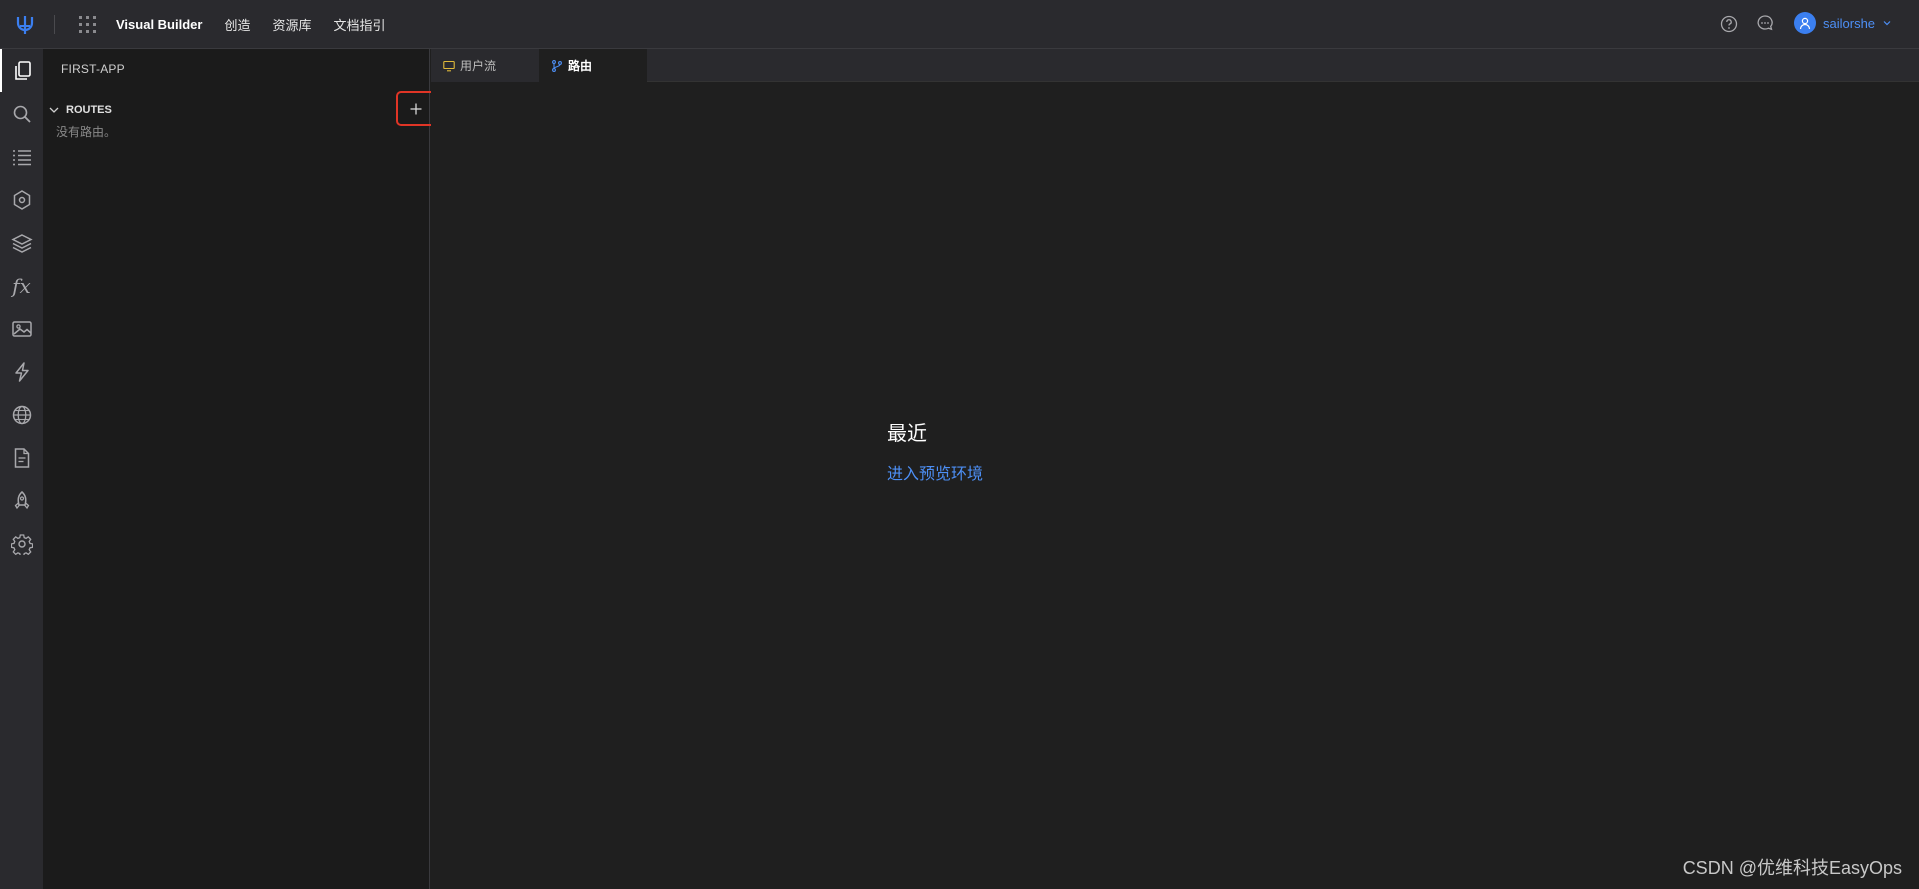 This screenshot has height=889, width=1919. Describe the element at coordinates (237, 24) in the screenshot. I see `nav-create: 创造` at that location.